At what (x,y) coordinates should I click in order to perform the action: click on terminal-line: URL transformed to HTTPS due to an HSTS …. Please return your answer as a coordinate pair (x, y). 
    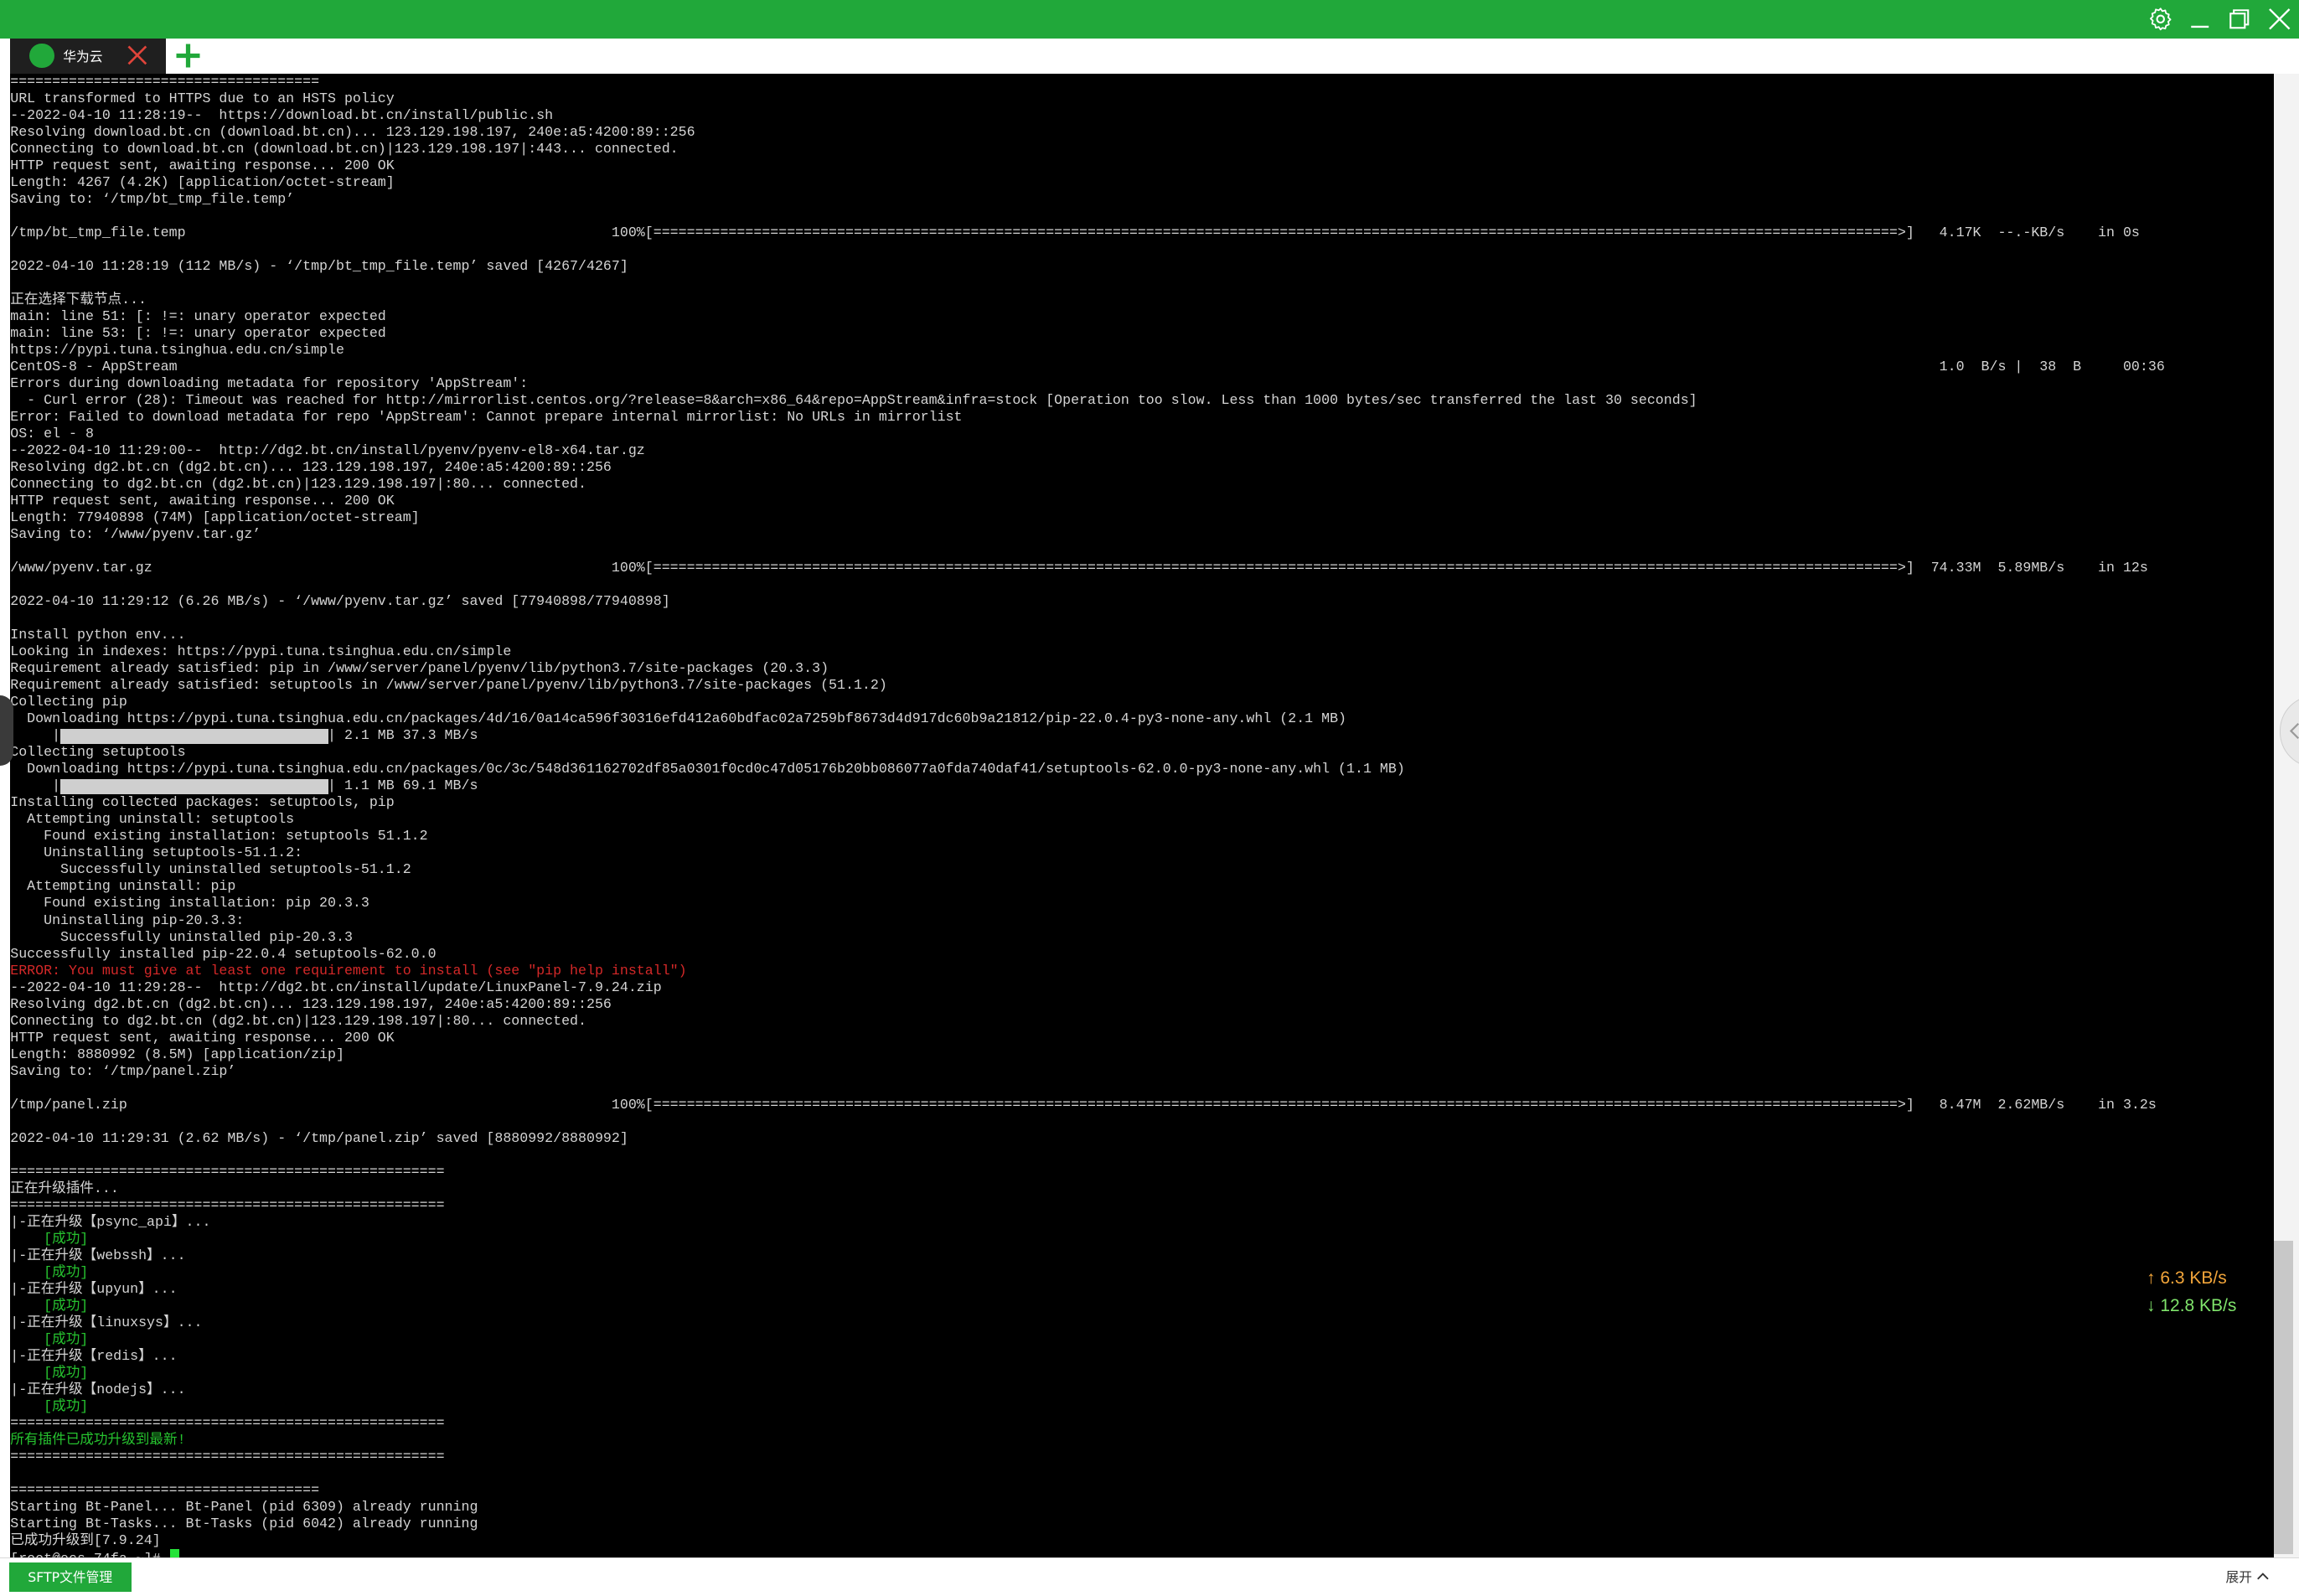
    Looking at the image, I should click on (202, 98).